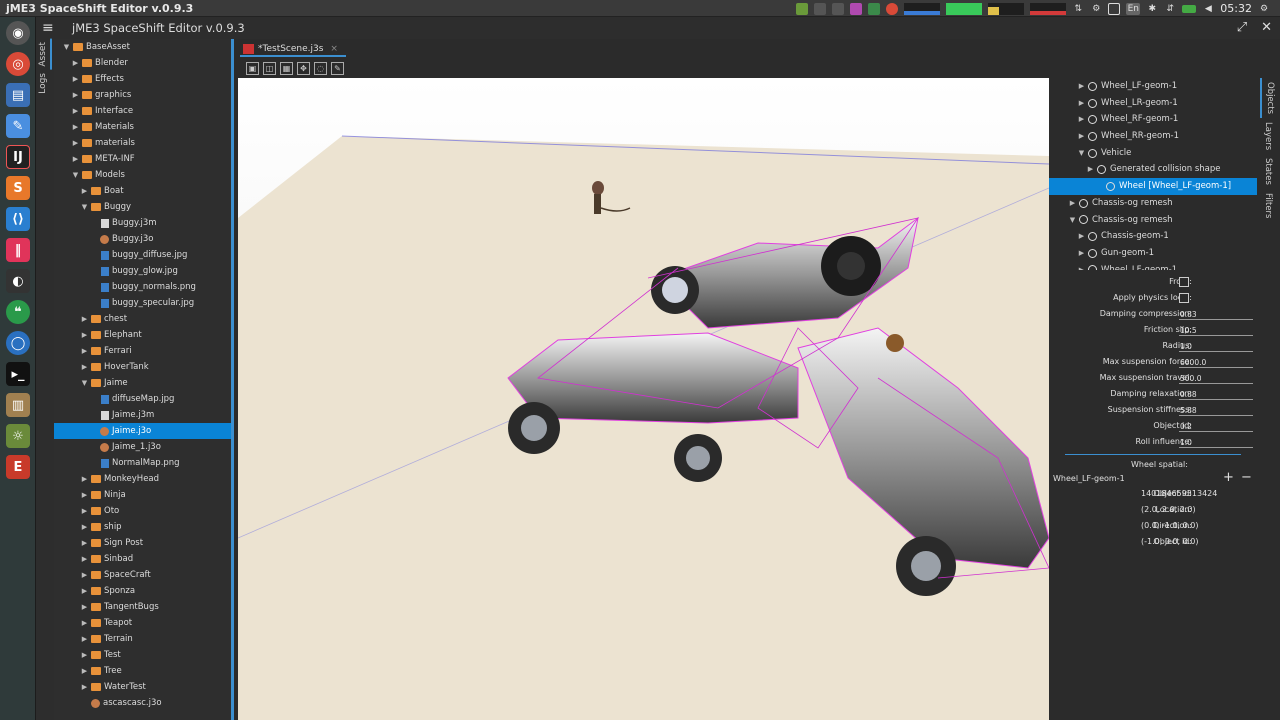  What do you see at coordinates (1153, 103) in the screenshot?
I see `object-item: ▶ Wheel_LR-geom-1` at bounding box center [1153, 103].